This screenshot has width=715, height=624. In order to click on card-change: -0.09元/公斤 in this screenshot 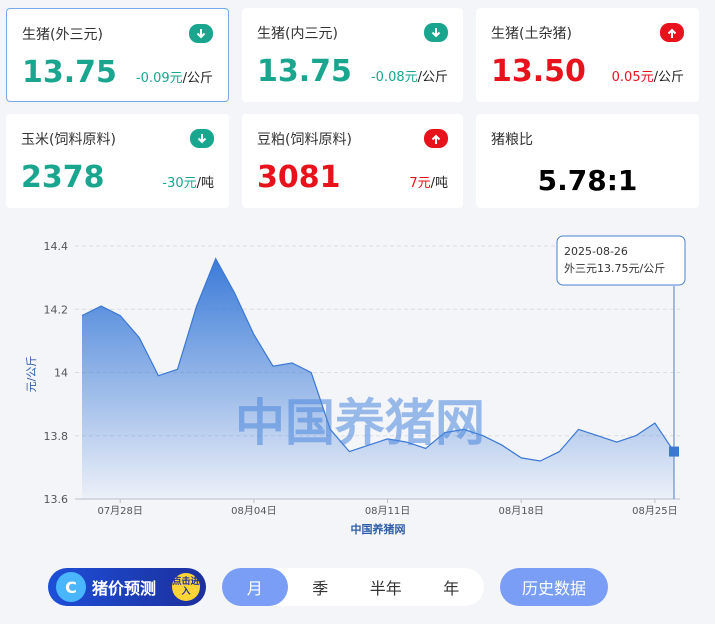, I will do `click(174, 78)`.